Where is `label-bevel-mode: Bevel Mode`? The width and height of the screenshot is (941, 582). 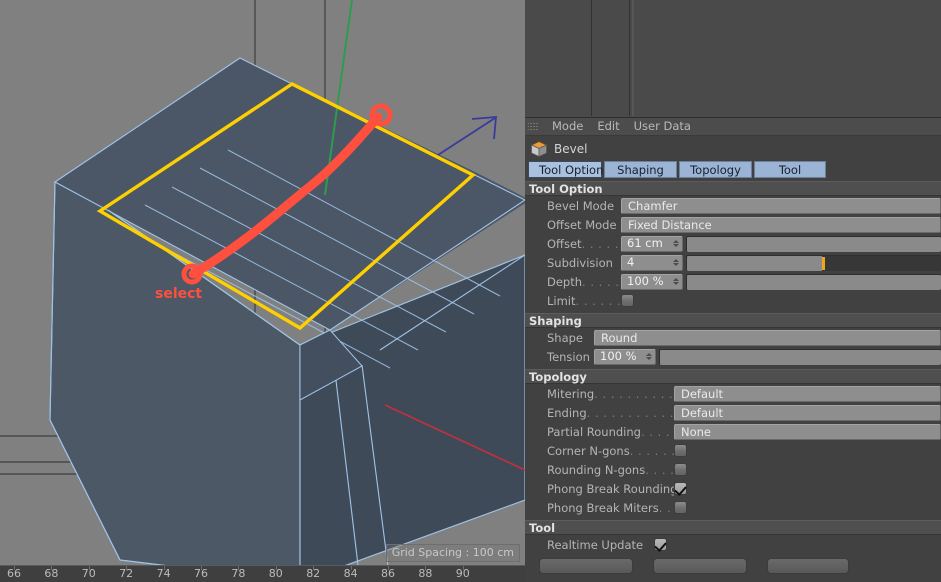 label-bevel-mode: Bevel Mode is located at coordinates (581, 205).